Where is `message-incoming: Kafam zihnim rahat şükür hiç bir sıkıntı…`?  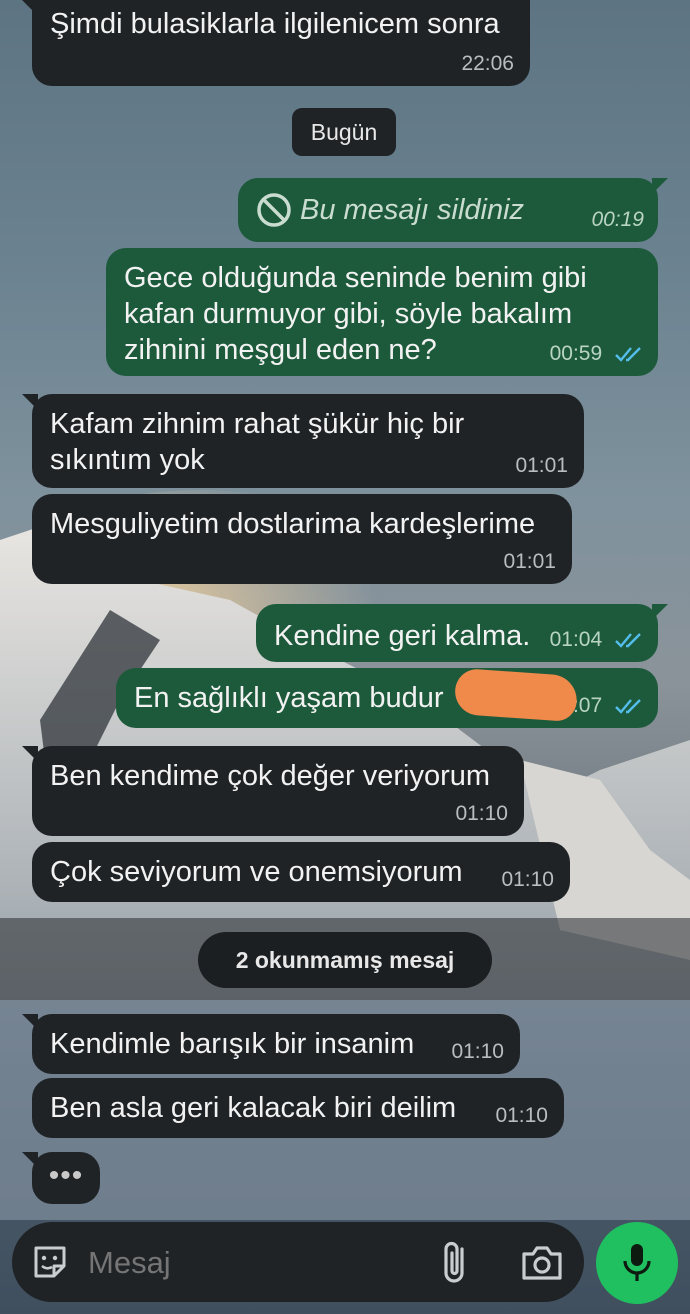 message-incoming: Kafam zihnim rahat şükür hiç bir sıkıntı… is located at coordinates (303, 441).